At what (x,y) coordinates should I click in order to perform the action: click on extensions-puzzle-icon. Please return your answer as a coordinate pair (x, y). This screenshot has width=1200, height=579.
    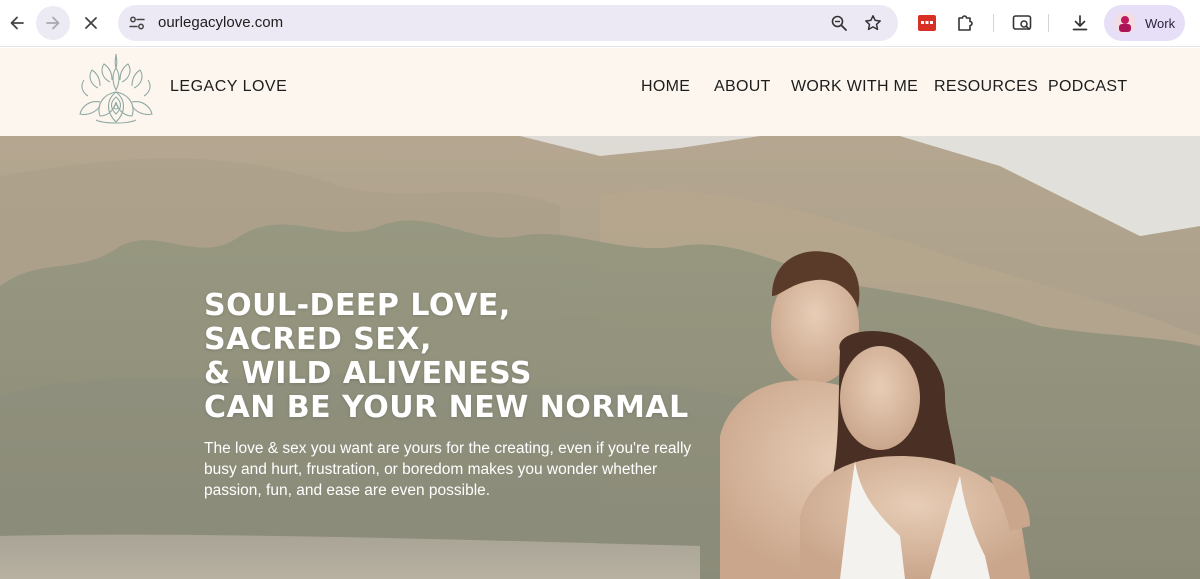
    Looking at the image, I should click on (965, 23).